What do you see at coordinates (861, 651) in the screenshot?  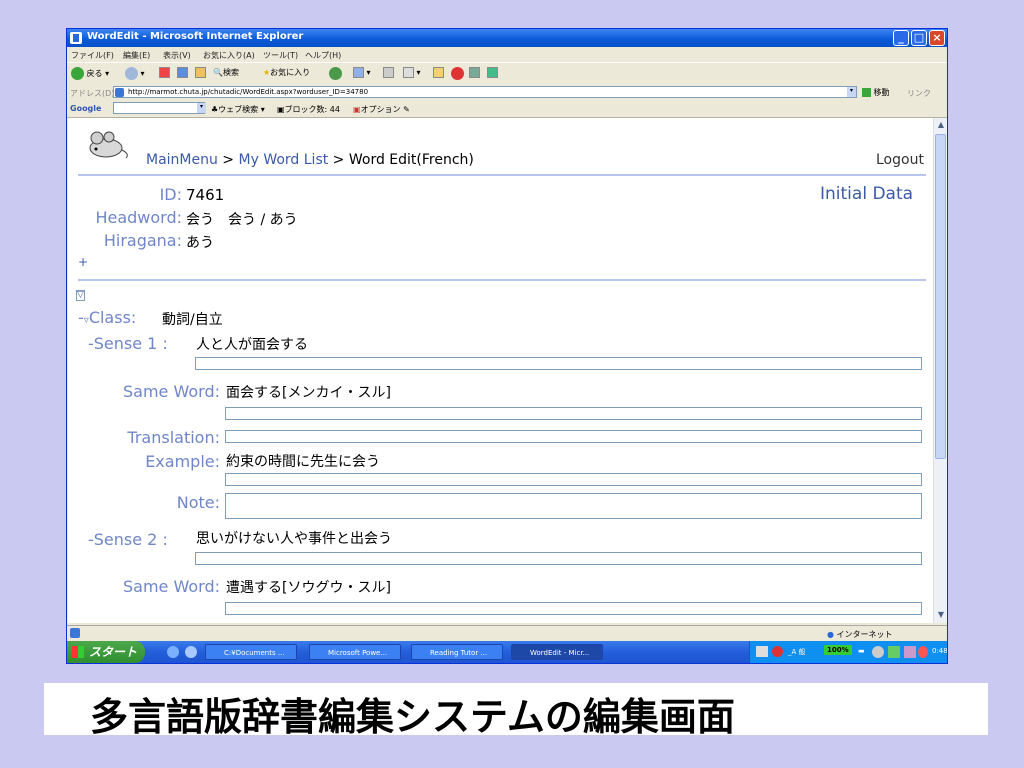 I see `power-icon: ▬` at bounding box center [861, 651].